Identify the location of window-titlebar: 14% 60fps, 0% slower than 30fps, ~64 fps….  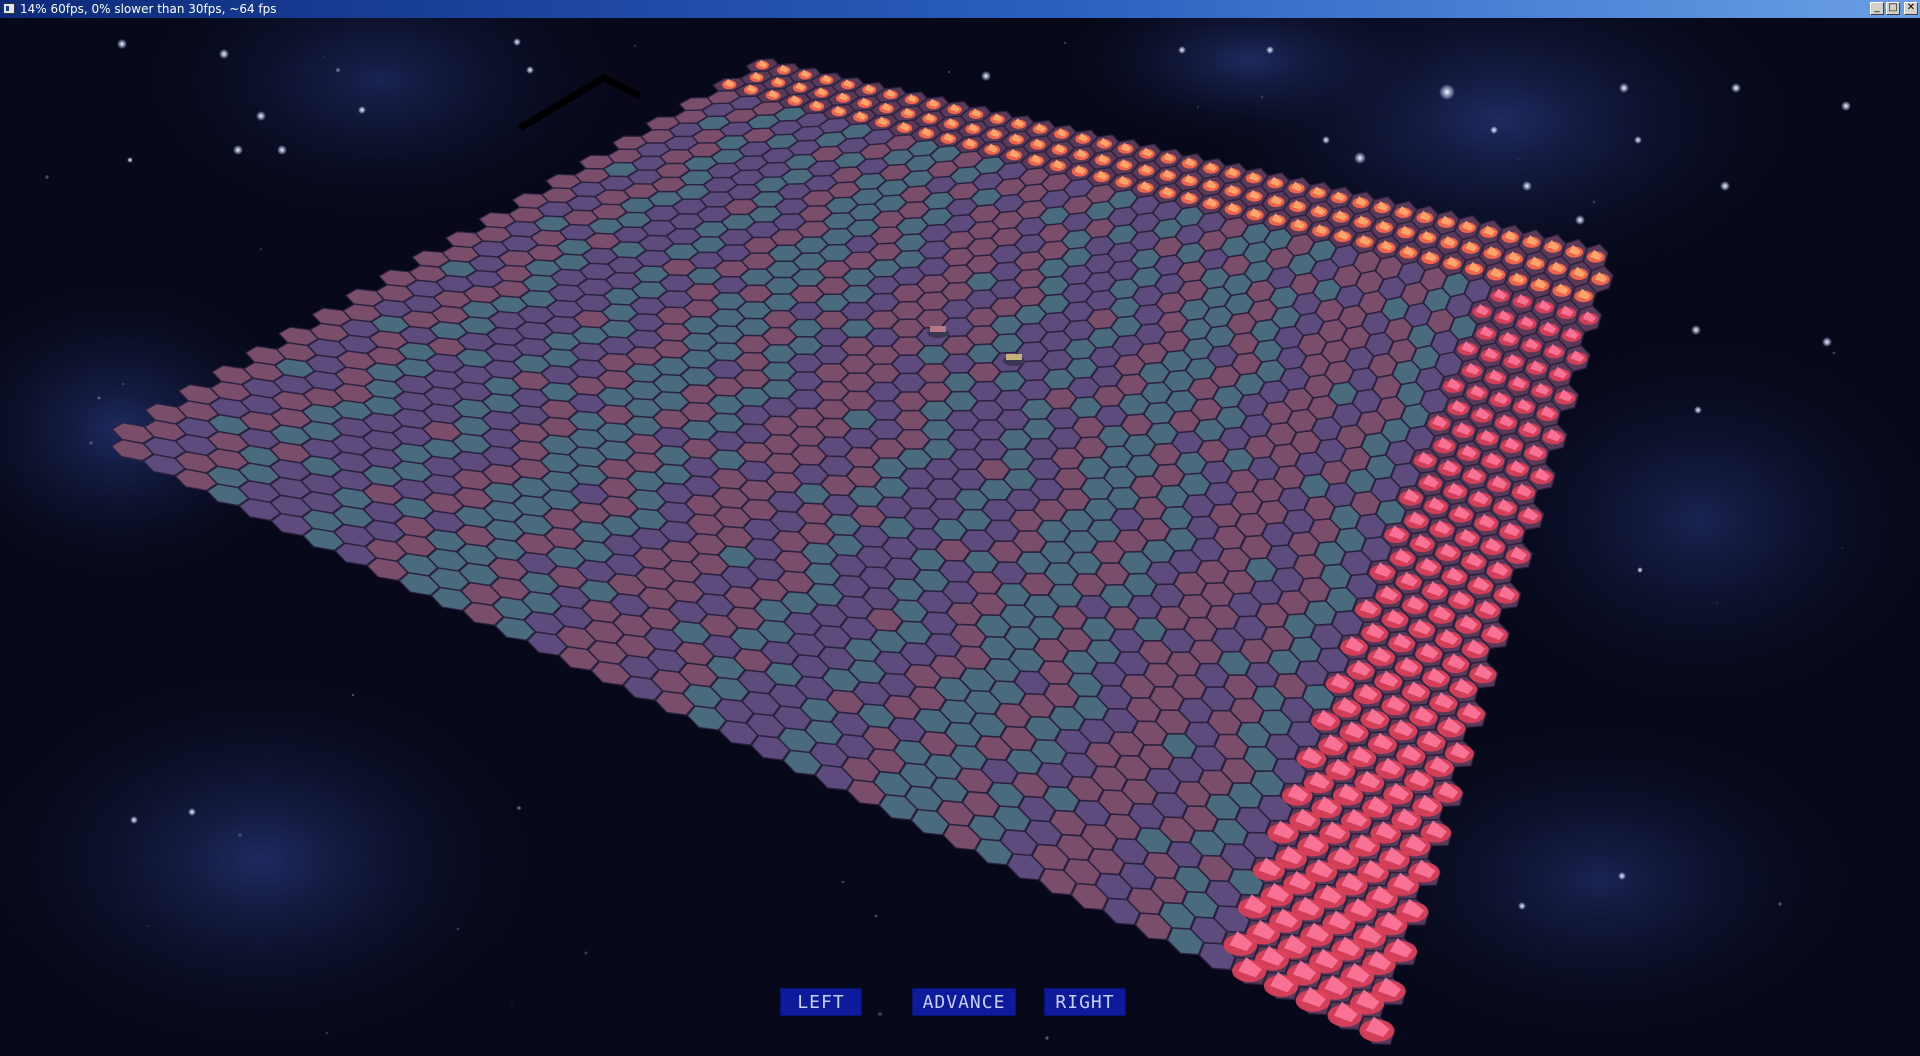
(960, 9).